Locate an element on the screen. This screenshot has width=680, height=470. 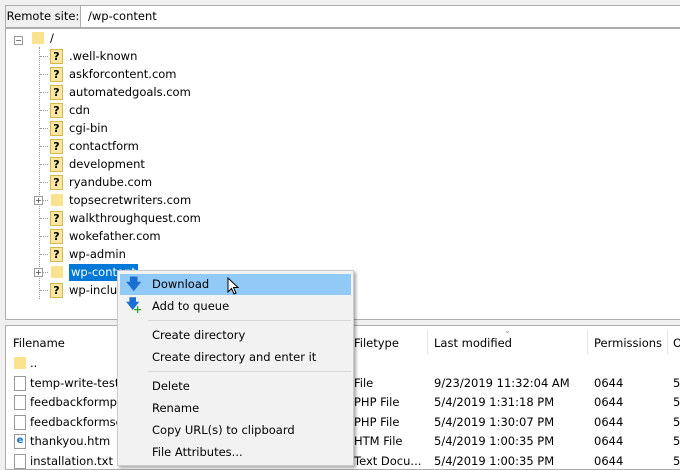
menu-item-delete: Delete is located at coordinates (235, 386).